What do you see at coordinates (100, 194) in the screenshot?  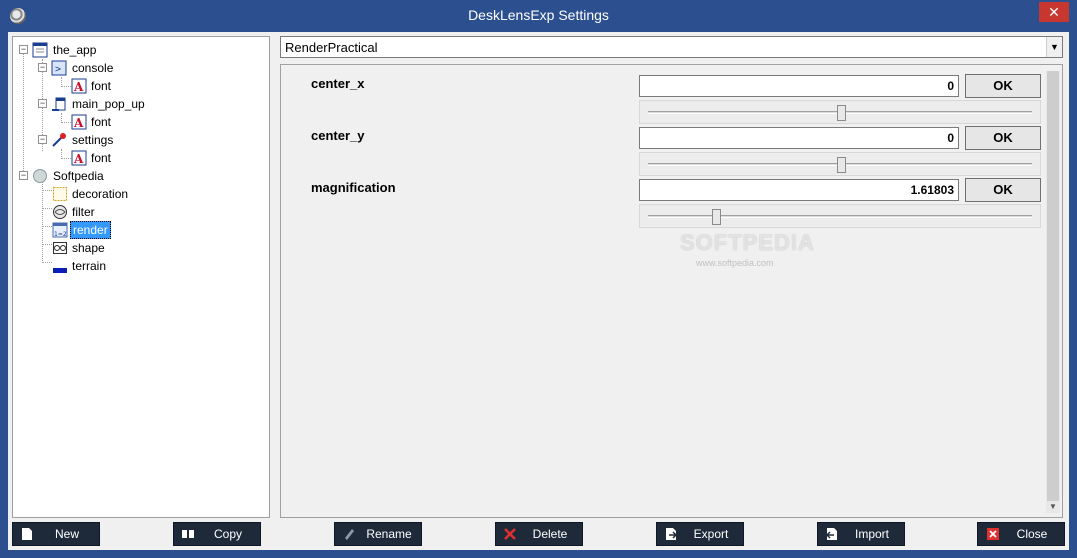 I see `tree-node-label: decoration` at bounding box center [100, 194].